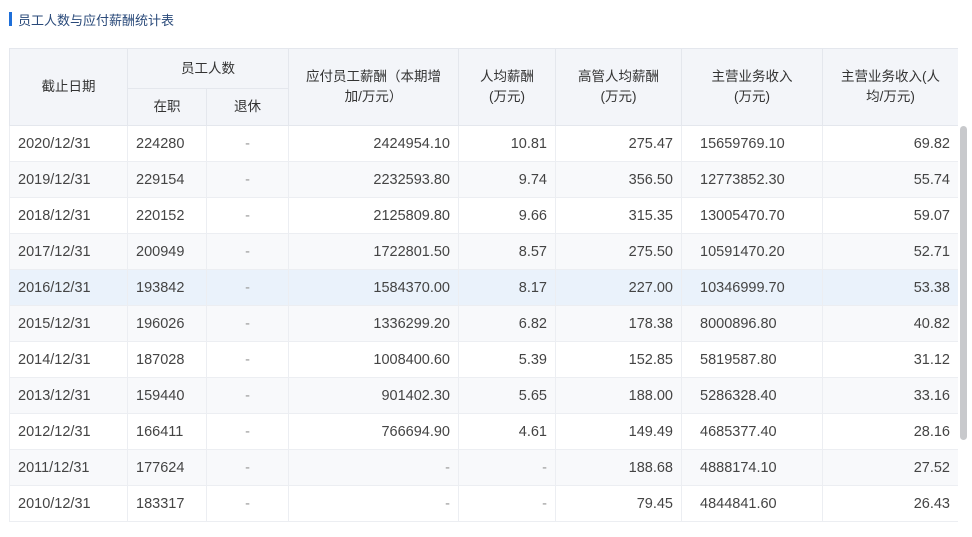 The height and width of the screenshot is (537, 972). I want to click on cell-date: 2010/12/31, so click(68, 503).